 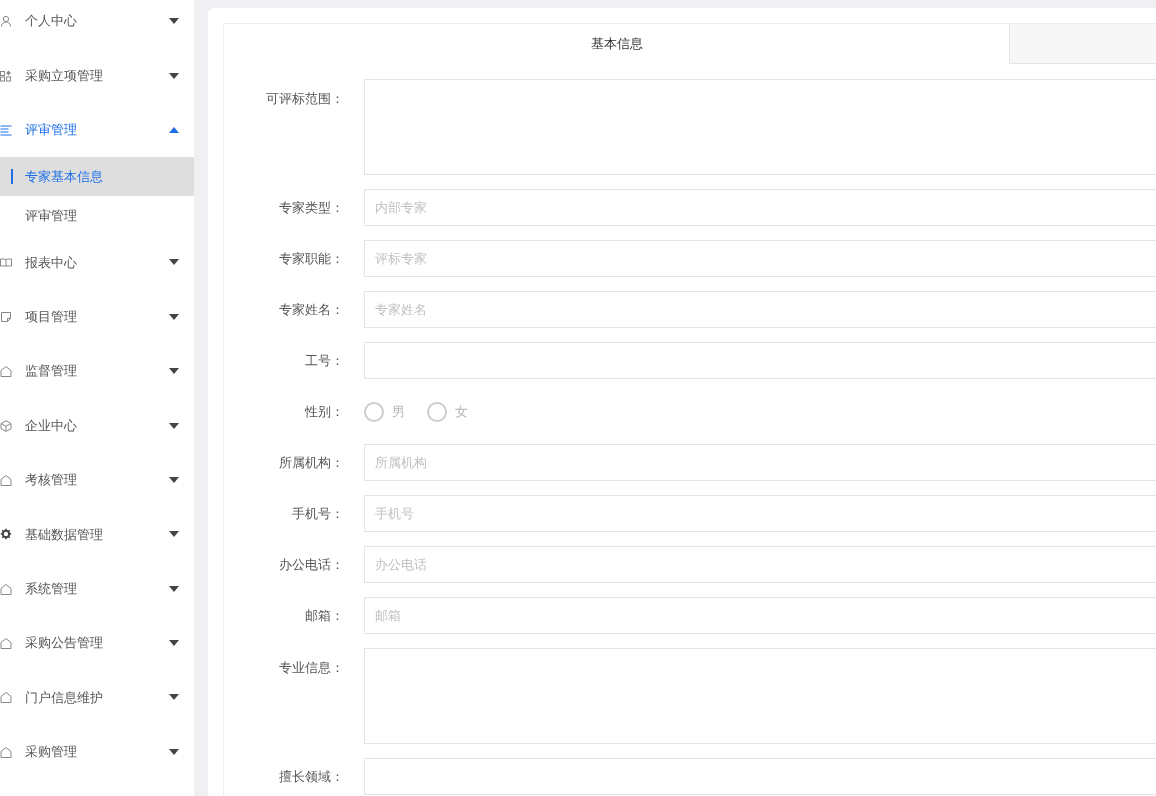 I want to click on field-label: 可评标范围：, so click(x=304, y=99).